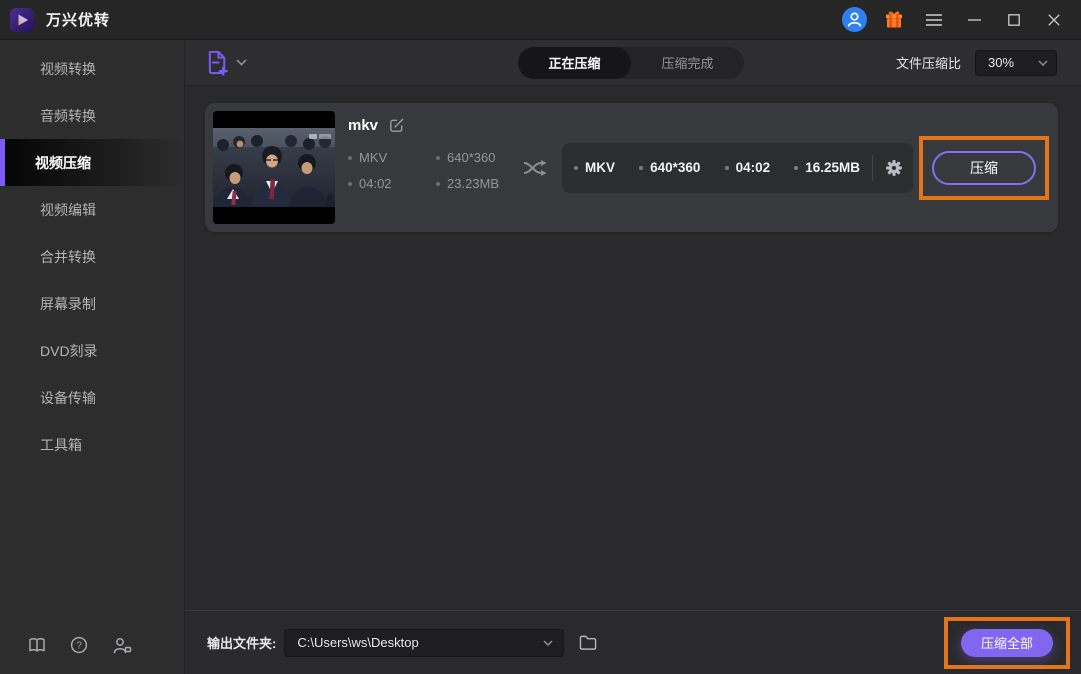 Image resolution: width=1081 pixels, height=674 pixels. Describe the element at coordinates (540, 20) in the screenshot. I see `titlebar: 万兴优转` at that location.